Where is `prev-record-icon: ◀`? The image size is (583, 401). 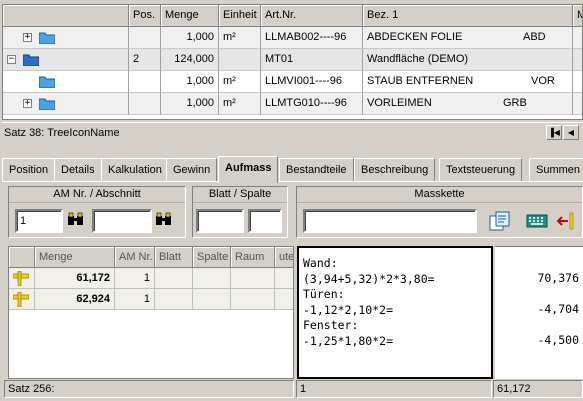 prev-record-icon: ◀ is located at coordinates (571, 132).